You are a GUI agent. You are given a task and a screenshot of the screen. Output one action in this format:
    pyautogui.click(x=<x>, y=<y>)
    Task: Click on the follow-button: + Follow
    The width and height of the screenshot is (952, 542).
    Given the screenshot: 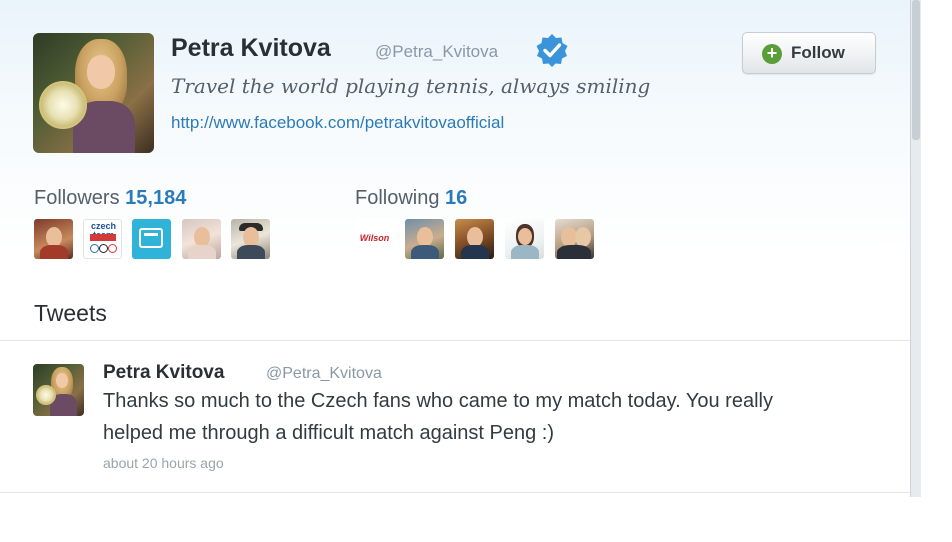 What is the action you would take?
    pyautogui.click(x=809, y=53)
    